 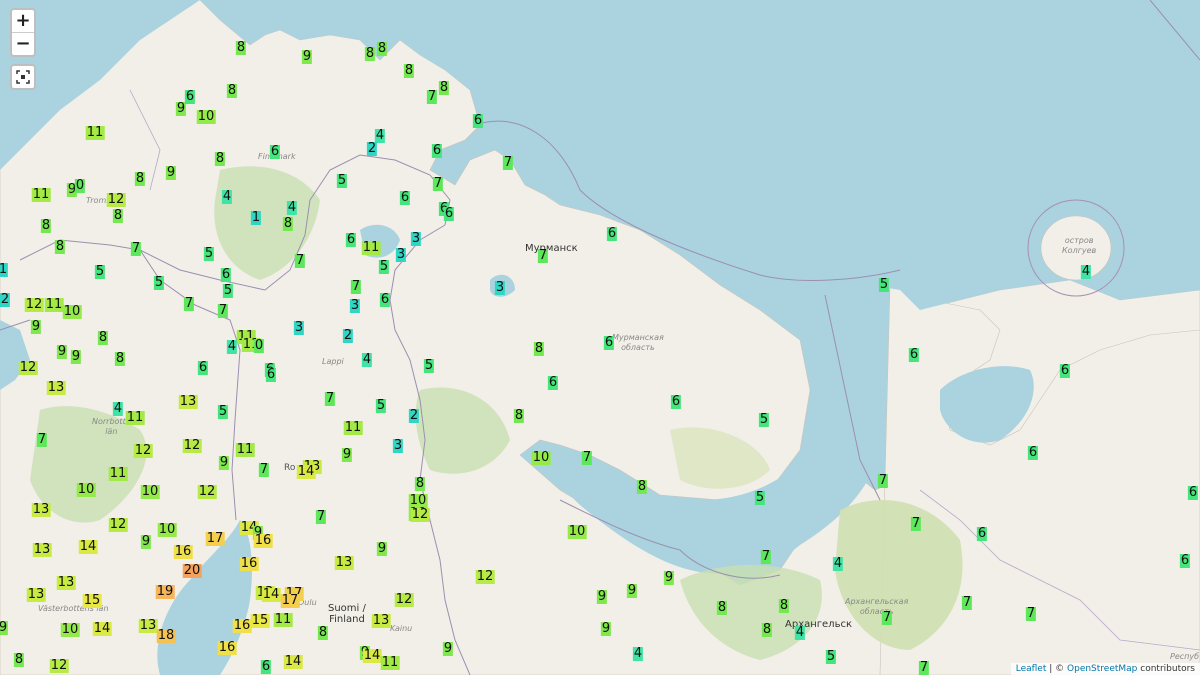 I want to click on fit-bounds-button, so click(x=23, y=77).